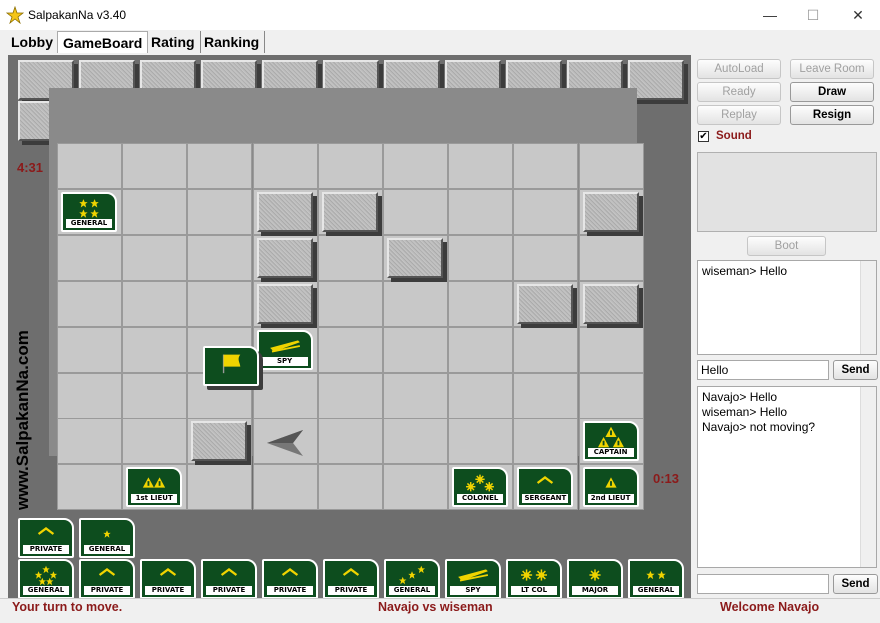 The width and height of the screenshot is (880, 623). What do you see at coordinates (855, 584) in the screenshot?
I see `game-send-button: Send` at bounding box center [855, 584].